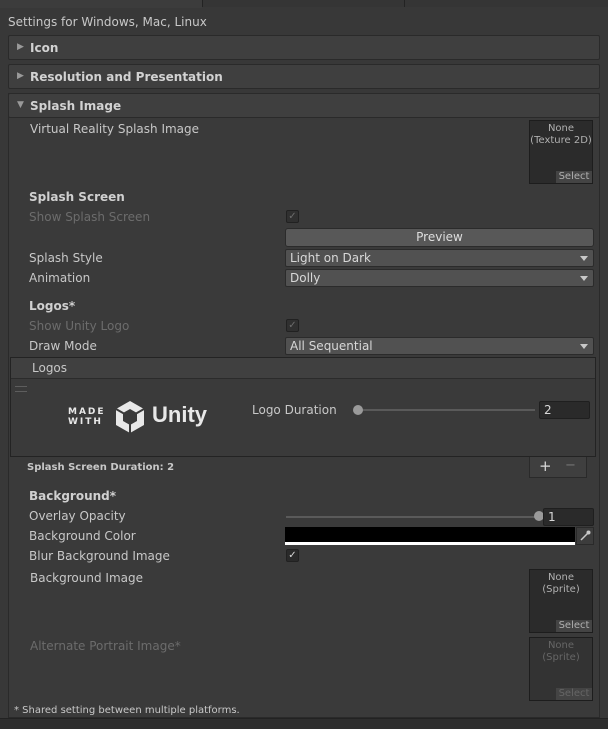  Describe the element at coordinates (99, 556) in the screenshot. I see `blur-background-label: Blur Background Image` at that location.